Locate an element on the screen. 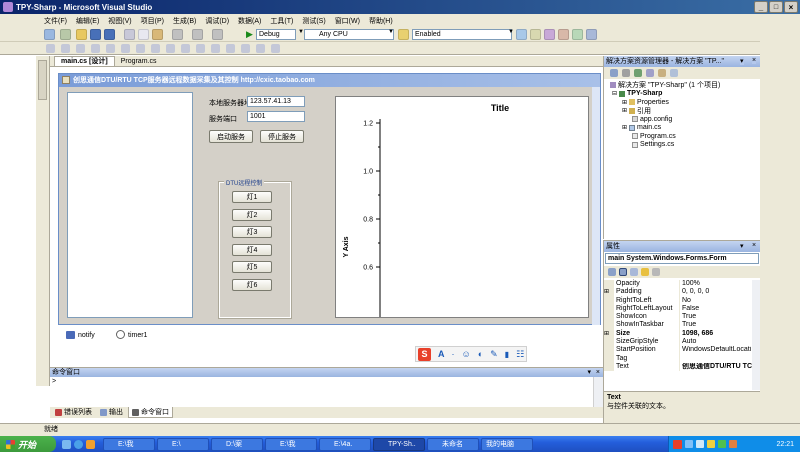 This screenshot has height=468, width=800. ime-pen-icon: ✎ is located at coordinates (494, 354).